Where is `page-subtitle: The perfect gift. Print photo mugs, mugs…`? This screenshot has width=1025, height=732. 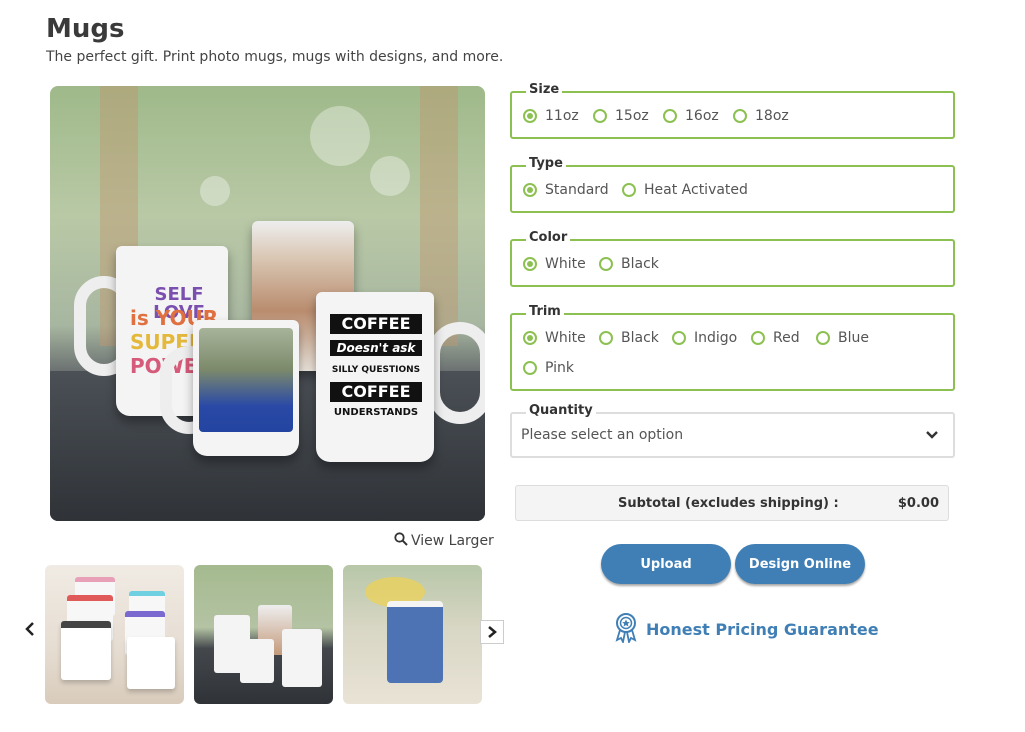 page-subtitle: The perfect gift. Print photo mugs, mugs… is located at coordinates (275, 57).